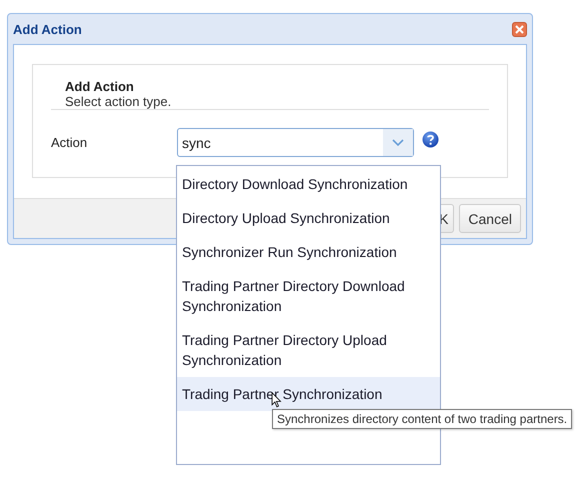 This screenshot has width=584, height=477. What do you see at coordinates (308, 296) in the screenshot?
I see `dropdown-option: Trading Partner Directory Download Synchronization` at bounding box center [308, 296].